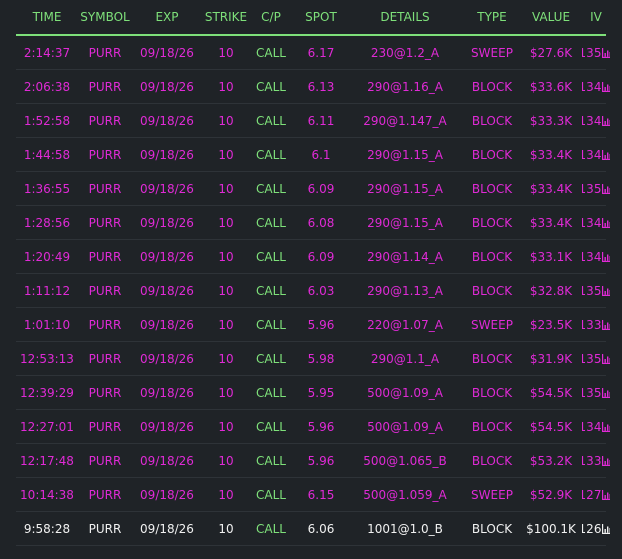 This screenshot has height=559, width=622. What do you see at coordinates (47, 17) in the screenshot?
I see `header-time: TIME` at bounding box center [47, 17].